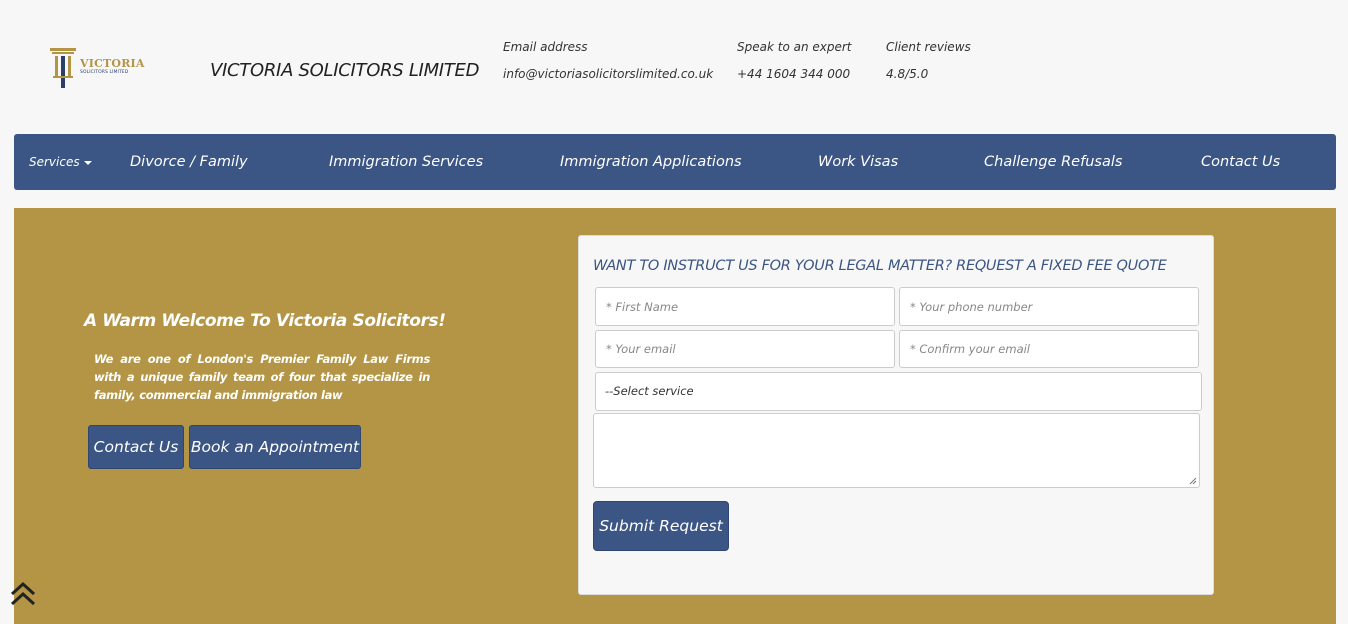 Image resolution: width=1348 pixels, height=624 pixels. What do you see at coordinates (608, 74) in the screenshot?
I see `email-link: info@victoriasolicitorslimited.co.uk` at bounding box center [608, 74].